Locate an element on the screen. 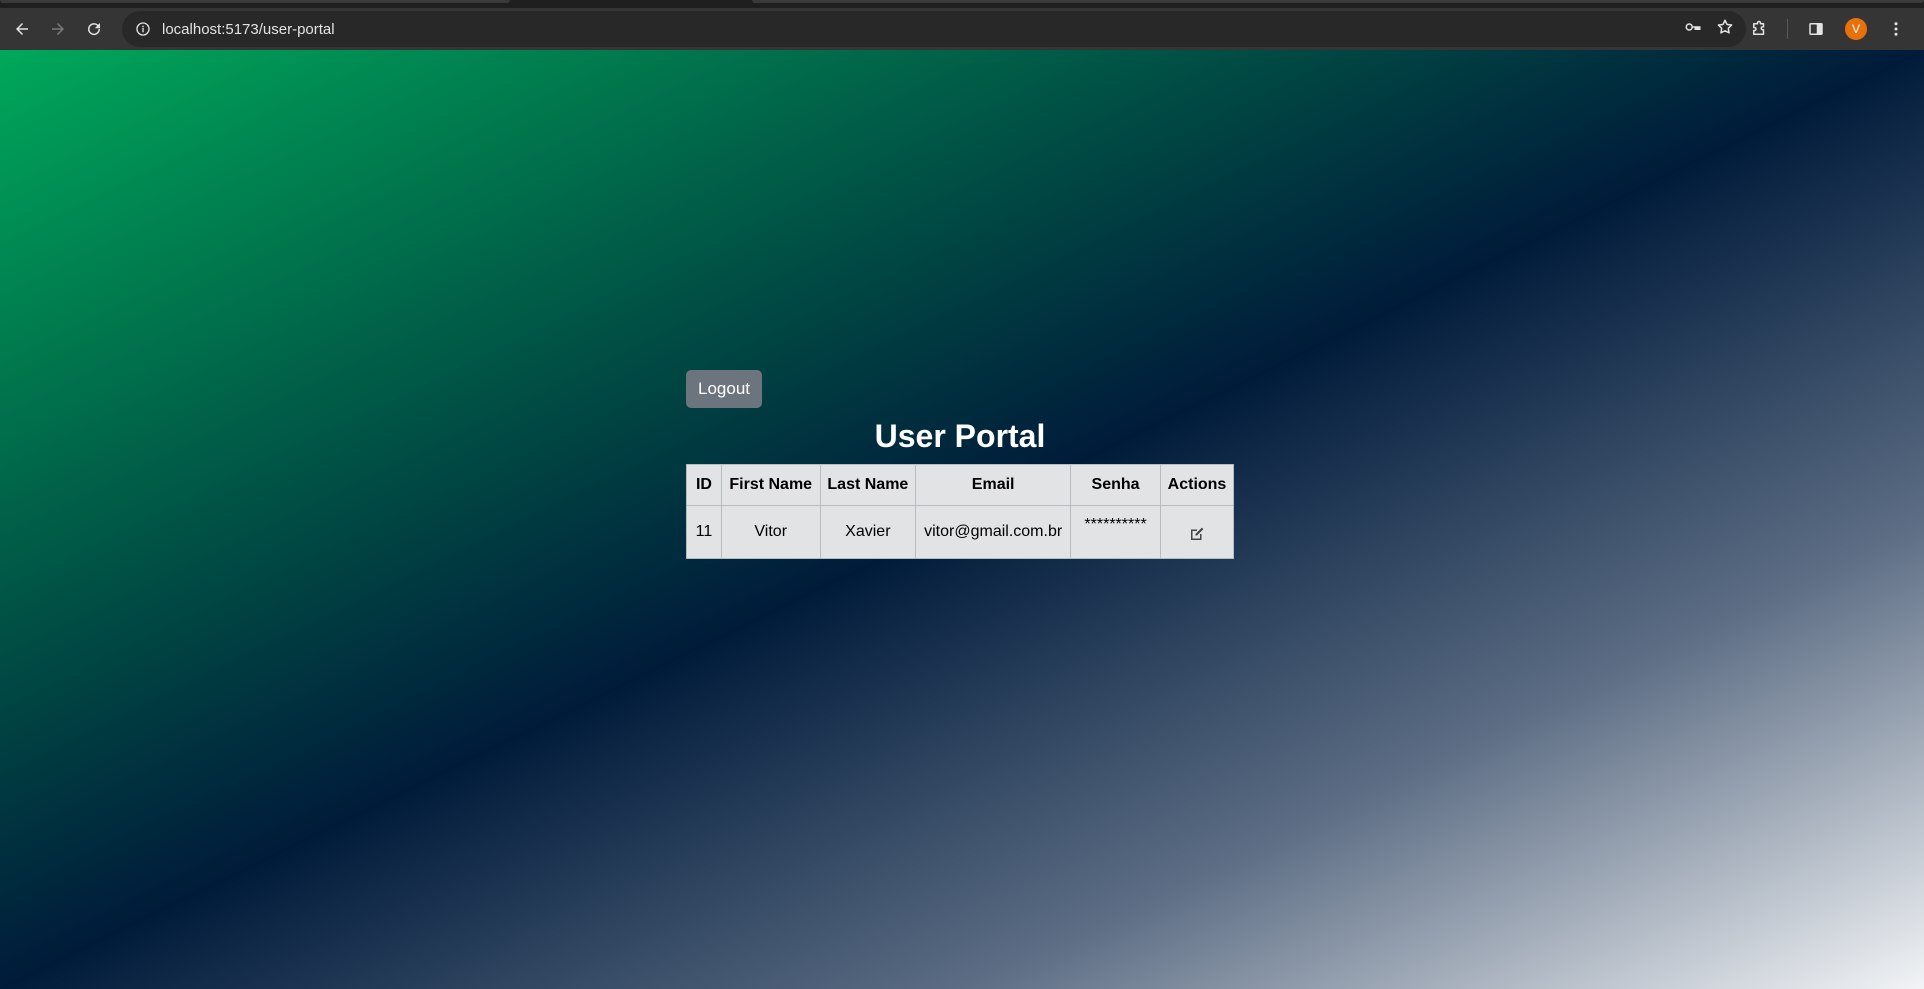  cell-id: 11 is located at coordinates (704, 532).